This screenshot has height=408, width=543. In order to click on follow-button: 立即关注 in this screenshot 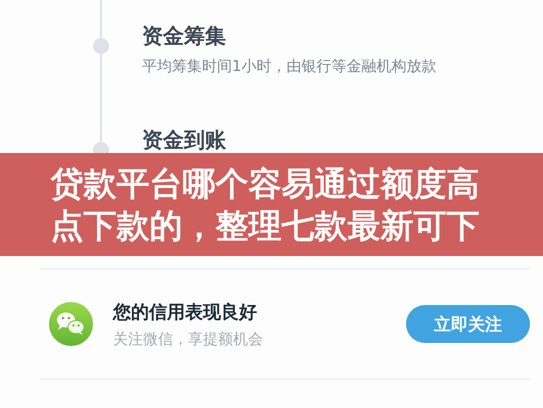, I will do `click(468, 324)`.